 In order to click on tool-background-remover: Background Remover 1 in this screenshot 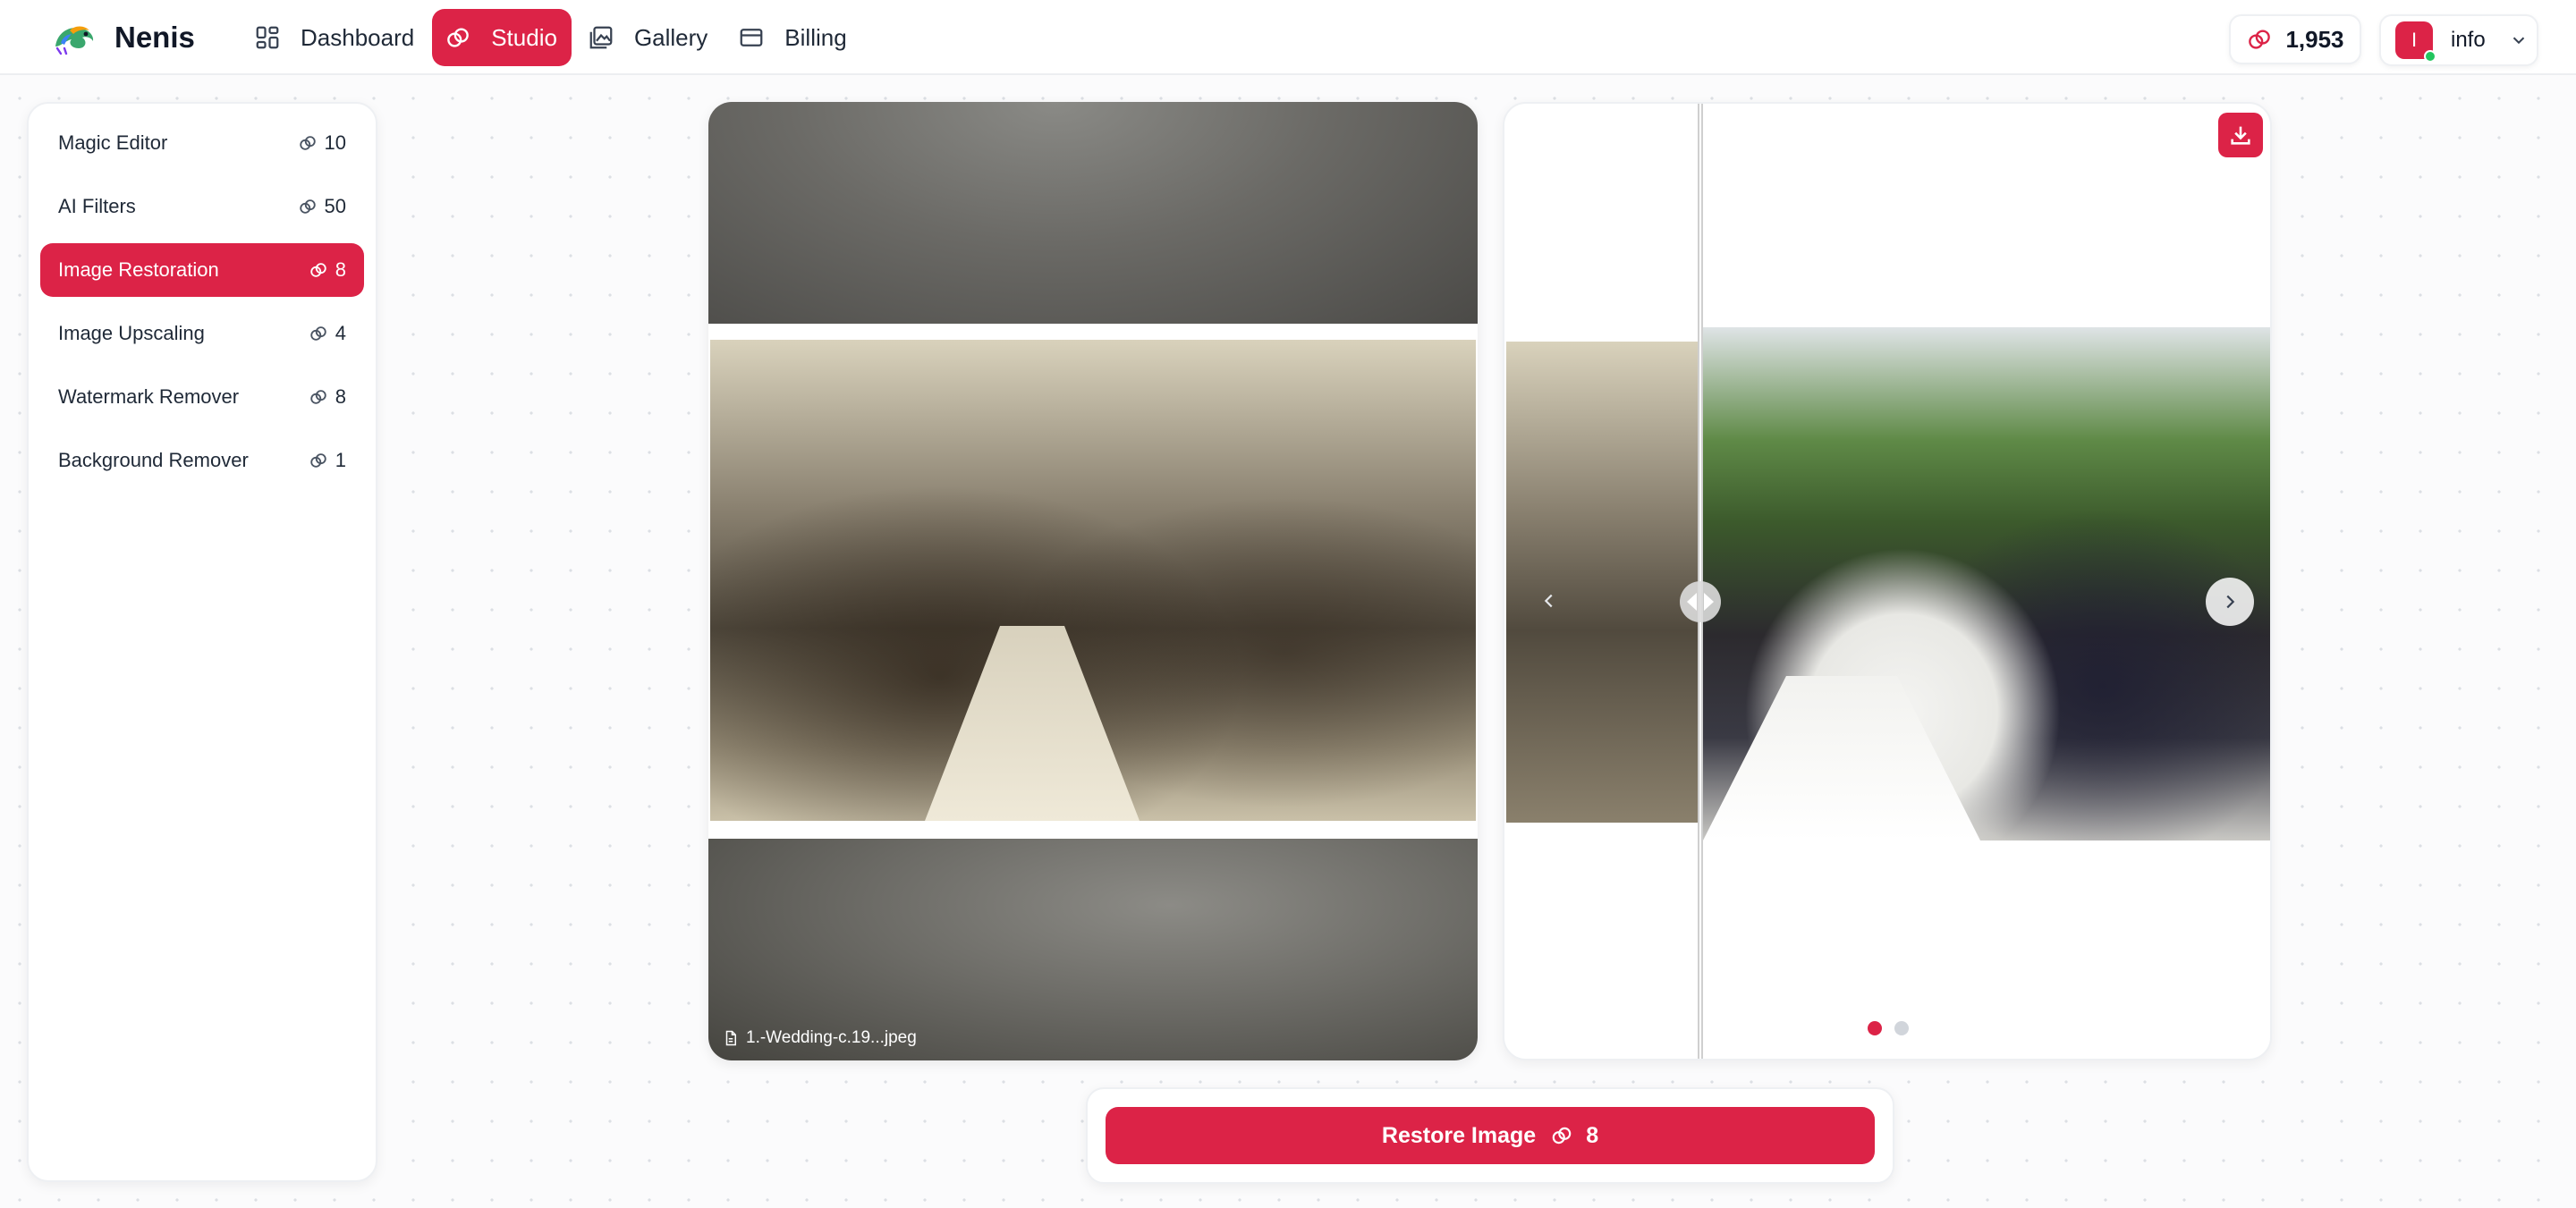, I will do `click(202, 460)`.